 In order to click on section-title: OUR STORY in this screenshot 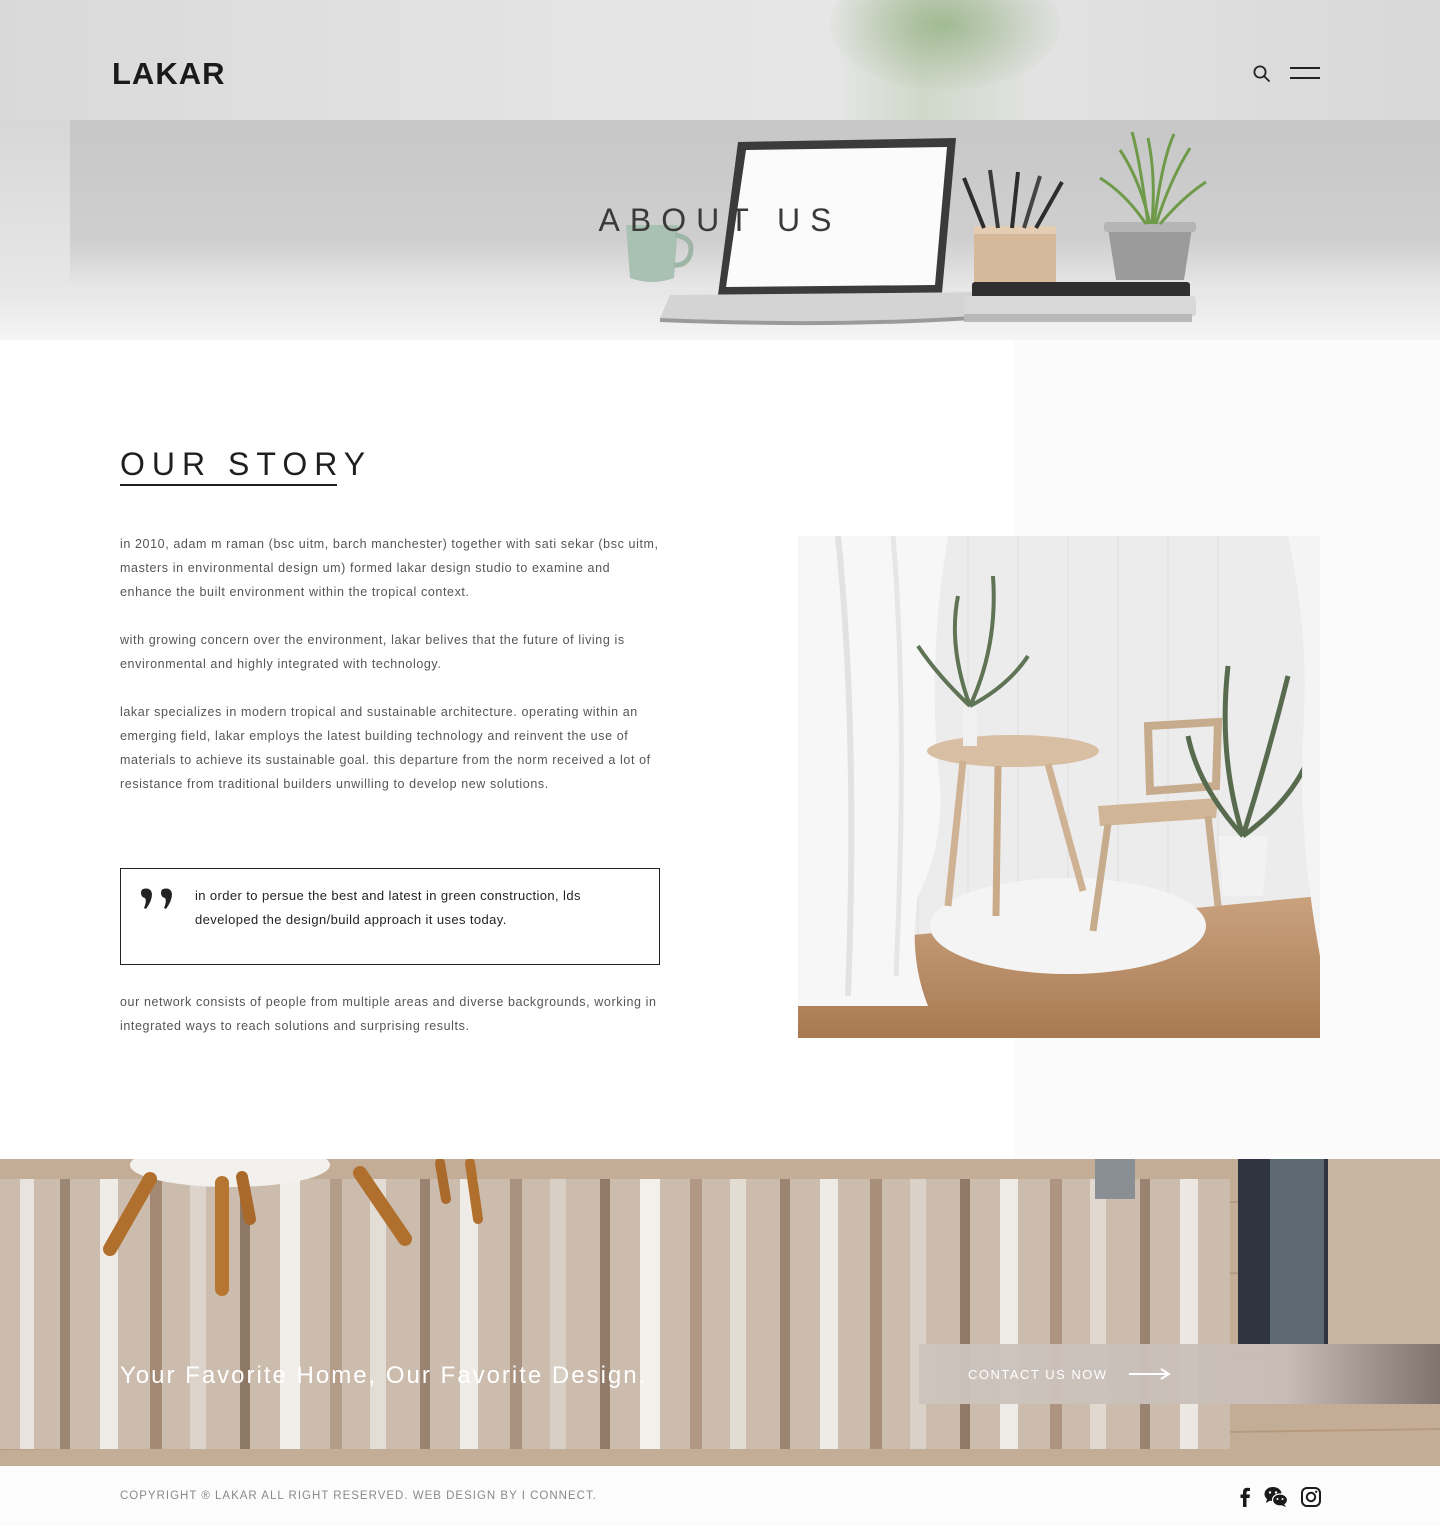, I will do `click(246, 464)`.